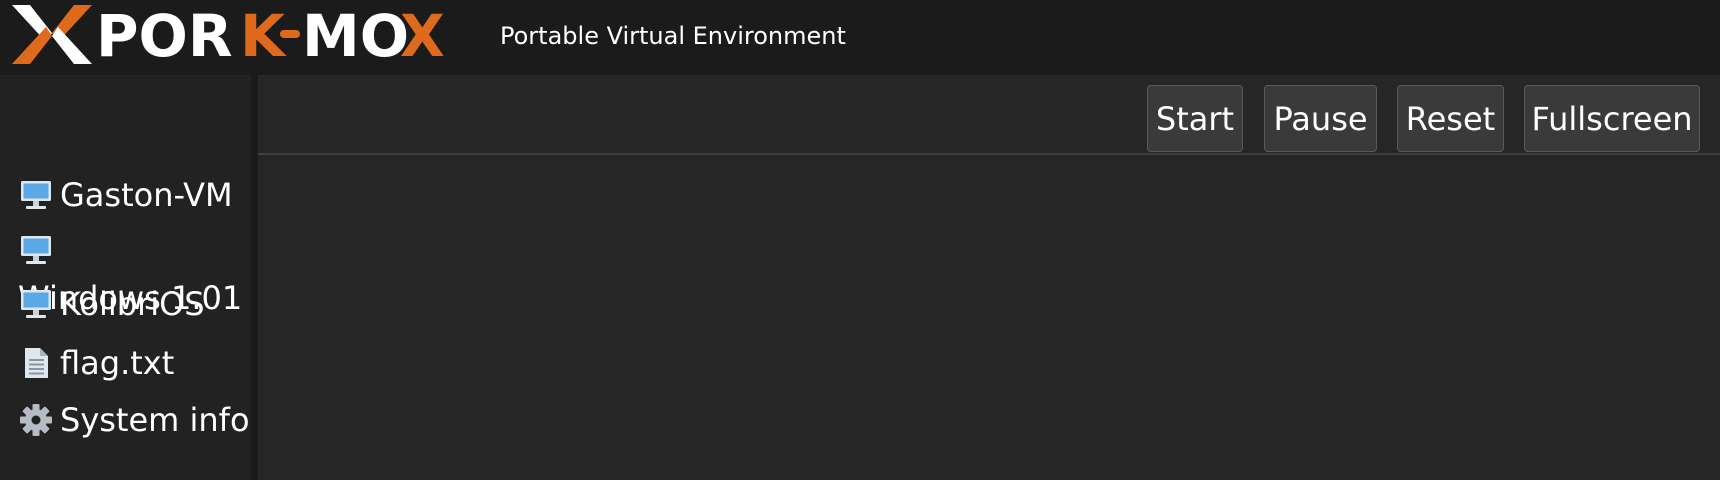 The width and height of the screenshot is (1720, 480). What do you see at coordinates (1612, 118) in the screenshot?
I see `fullscreen-button: Fullscreen` at bounding box center [1612, 118].